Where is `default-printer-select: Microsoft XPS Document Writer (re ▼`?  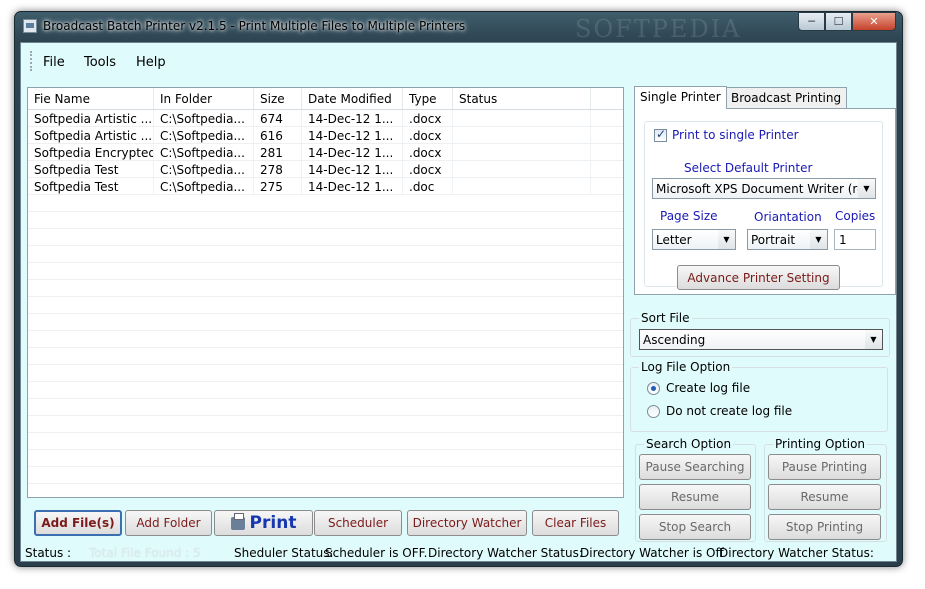
default-printer-select: Microsoft XPS Document Writer (re ▼ is located at coordinates (764, 188).